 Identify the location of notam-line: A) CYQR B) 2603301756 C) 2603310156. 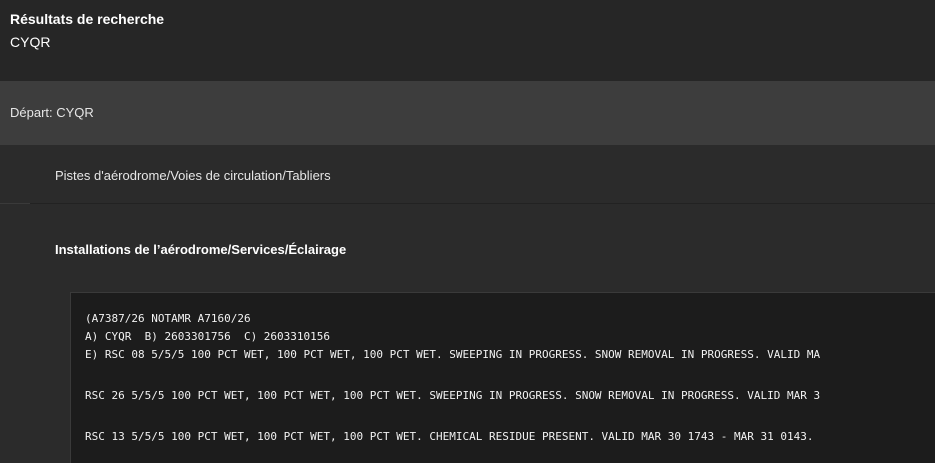
(208, 336).